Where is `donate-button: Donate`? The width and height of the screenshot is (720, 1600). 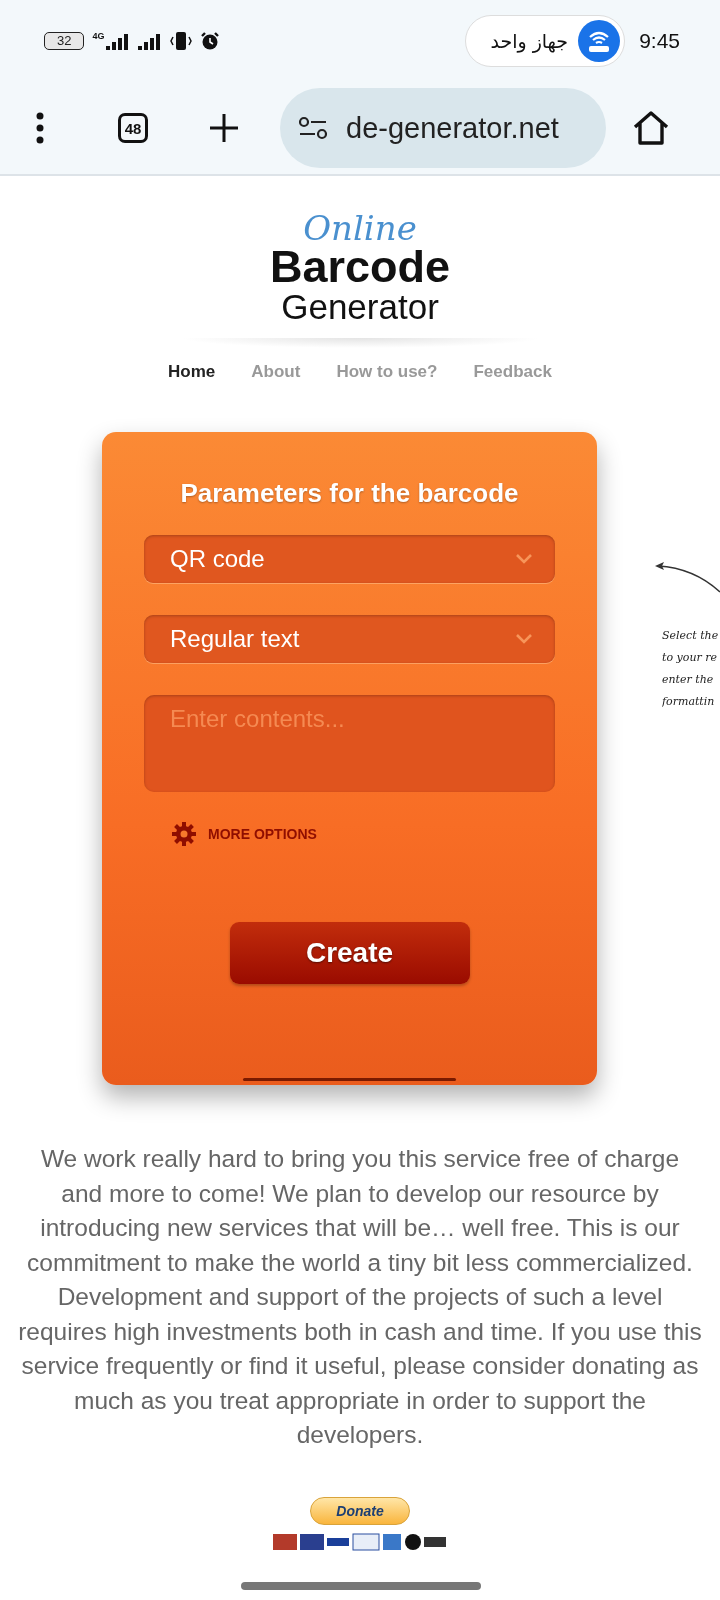 donate-button: Donate is located at coordinates (360, 1510).